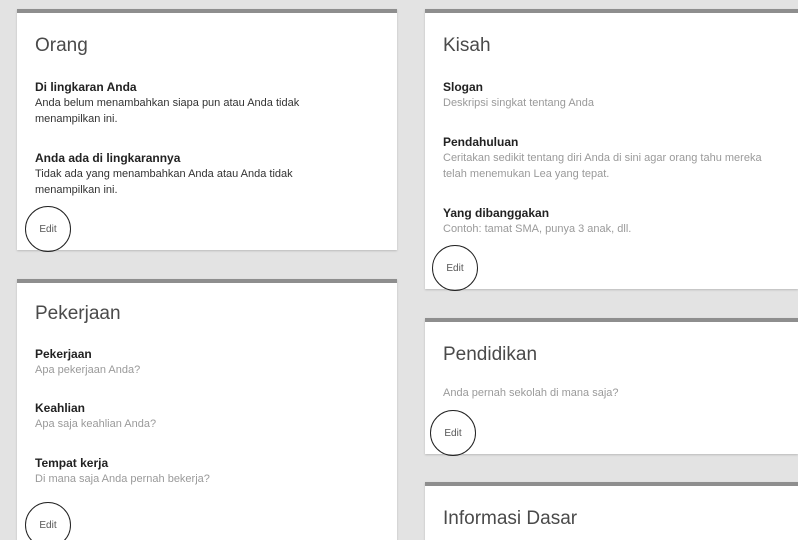 This screenshot has height=540, width=798. I want to click on skills-field: Keahlian Apa saja keahlian Anda?, so click(185, 416).